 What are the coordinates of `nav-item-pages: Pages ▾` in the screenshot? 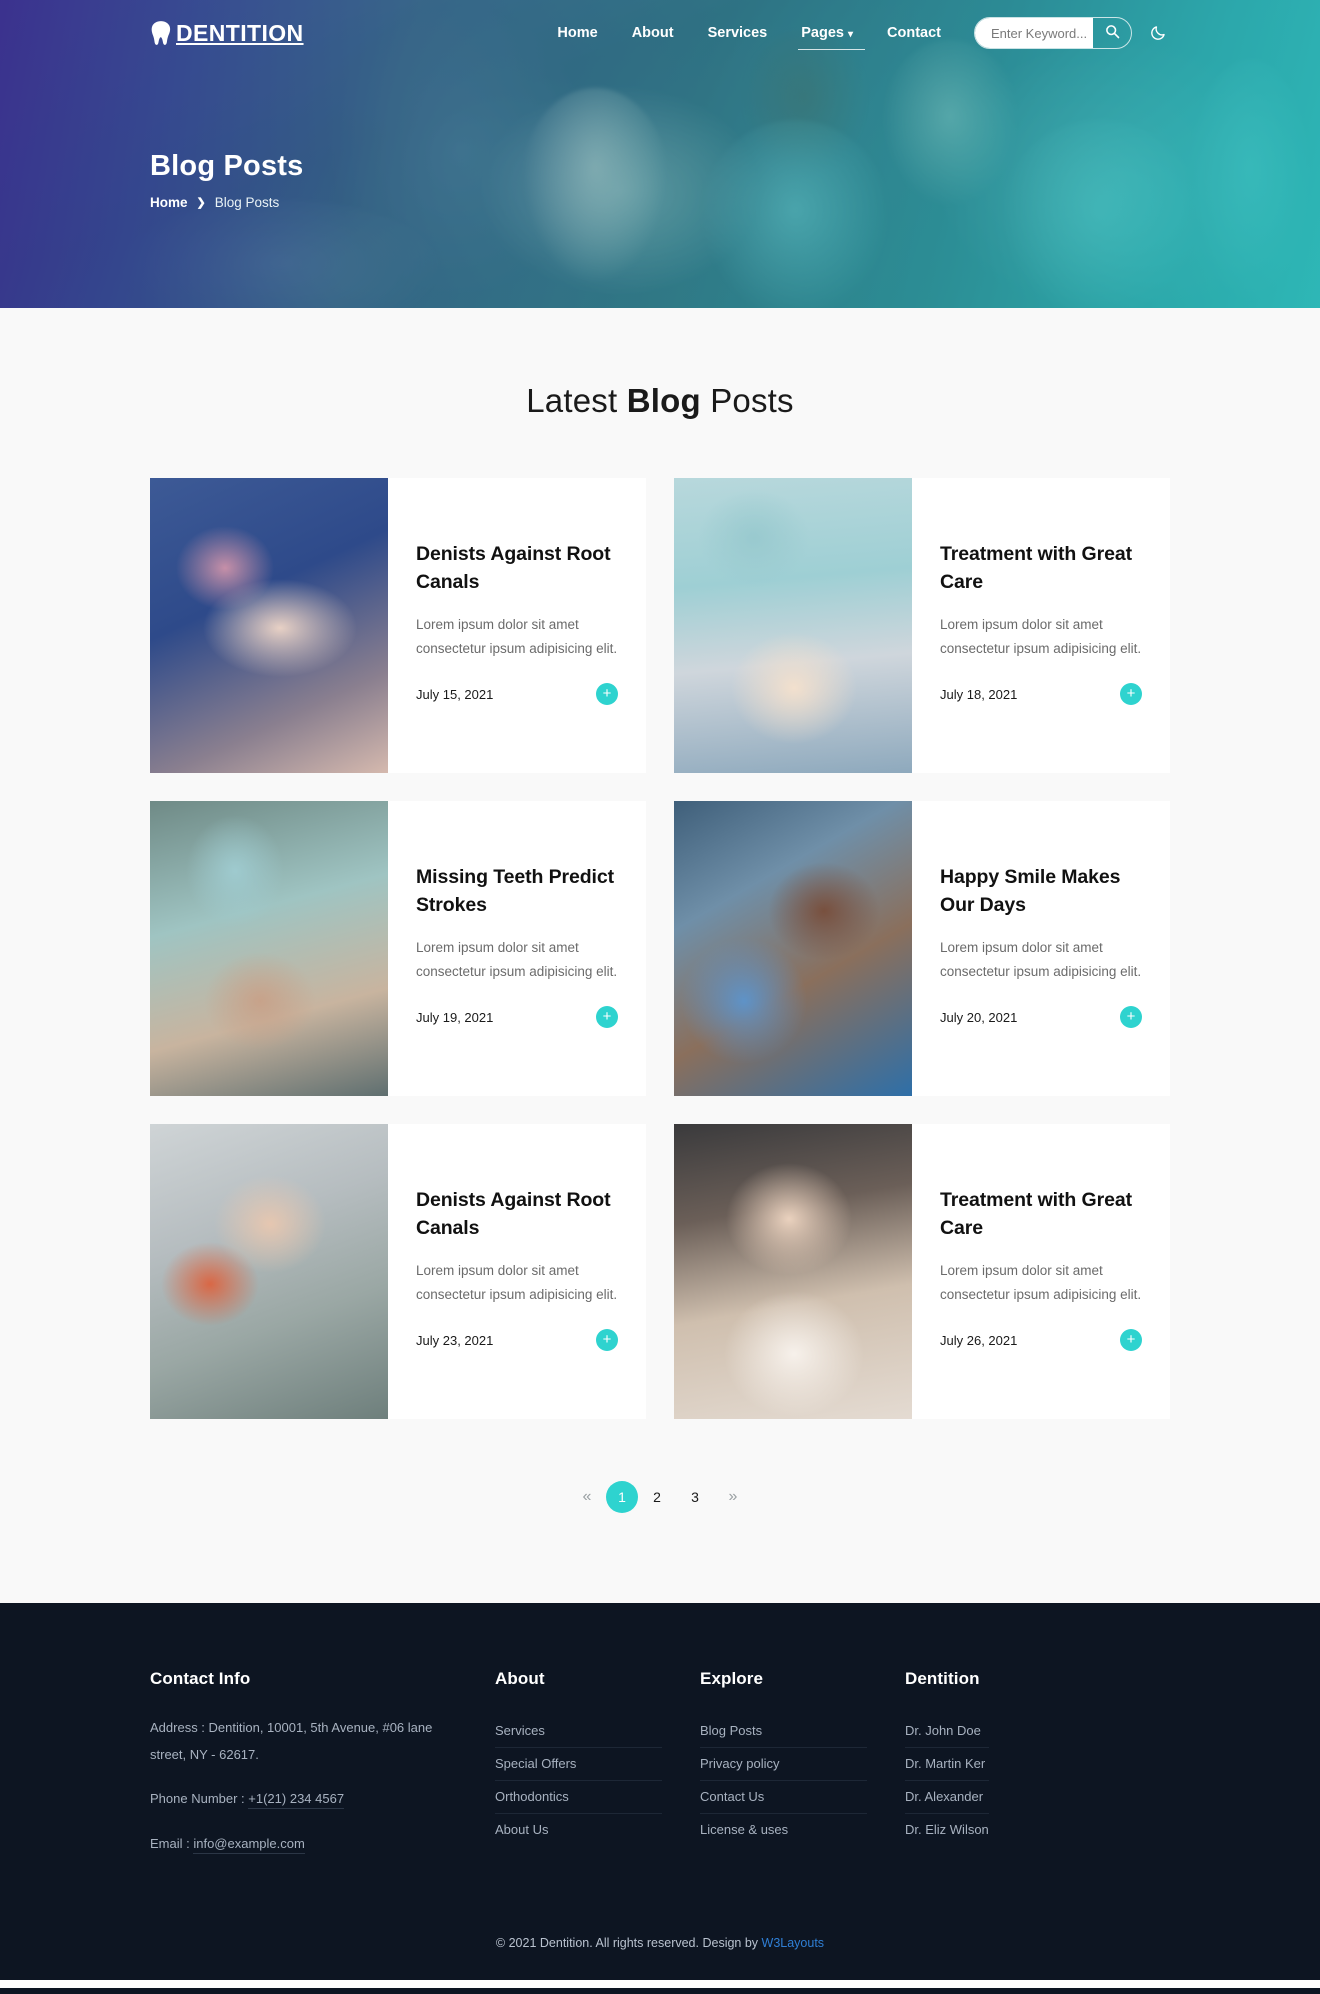 It's located at (827, 37).